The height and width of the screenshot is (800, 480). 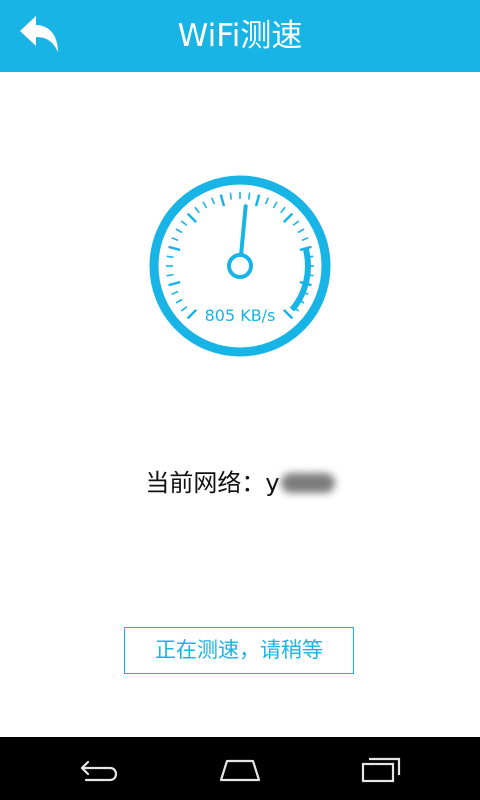 I want to click on page-title: WiFi测速, so click(x=240, y=36).